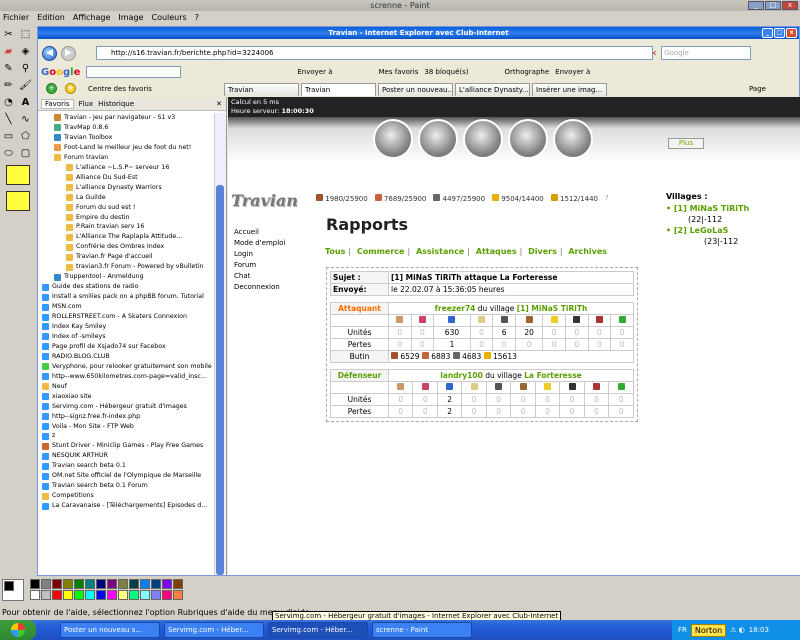  What do you see at coordinates (126, 466) in the screenshot?
I see `sidebar-item: Travian search beta 0.1` at bounding box center [126, 466].